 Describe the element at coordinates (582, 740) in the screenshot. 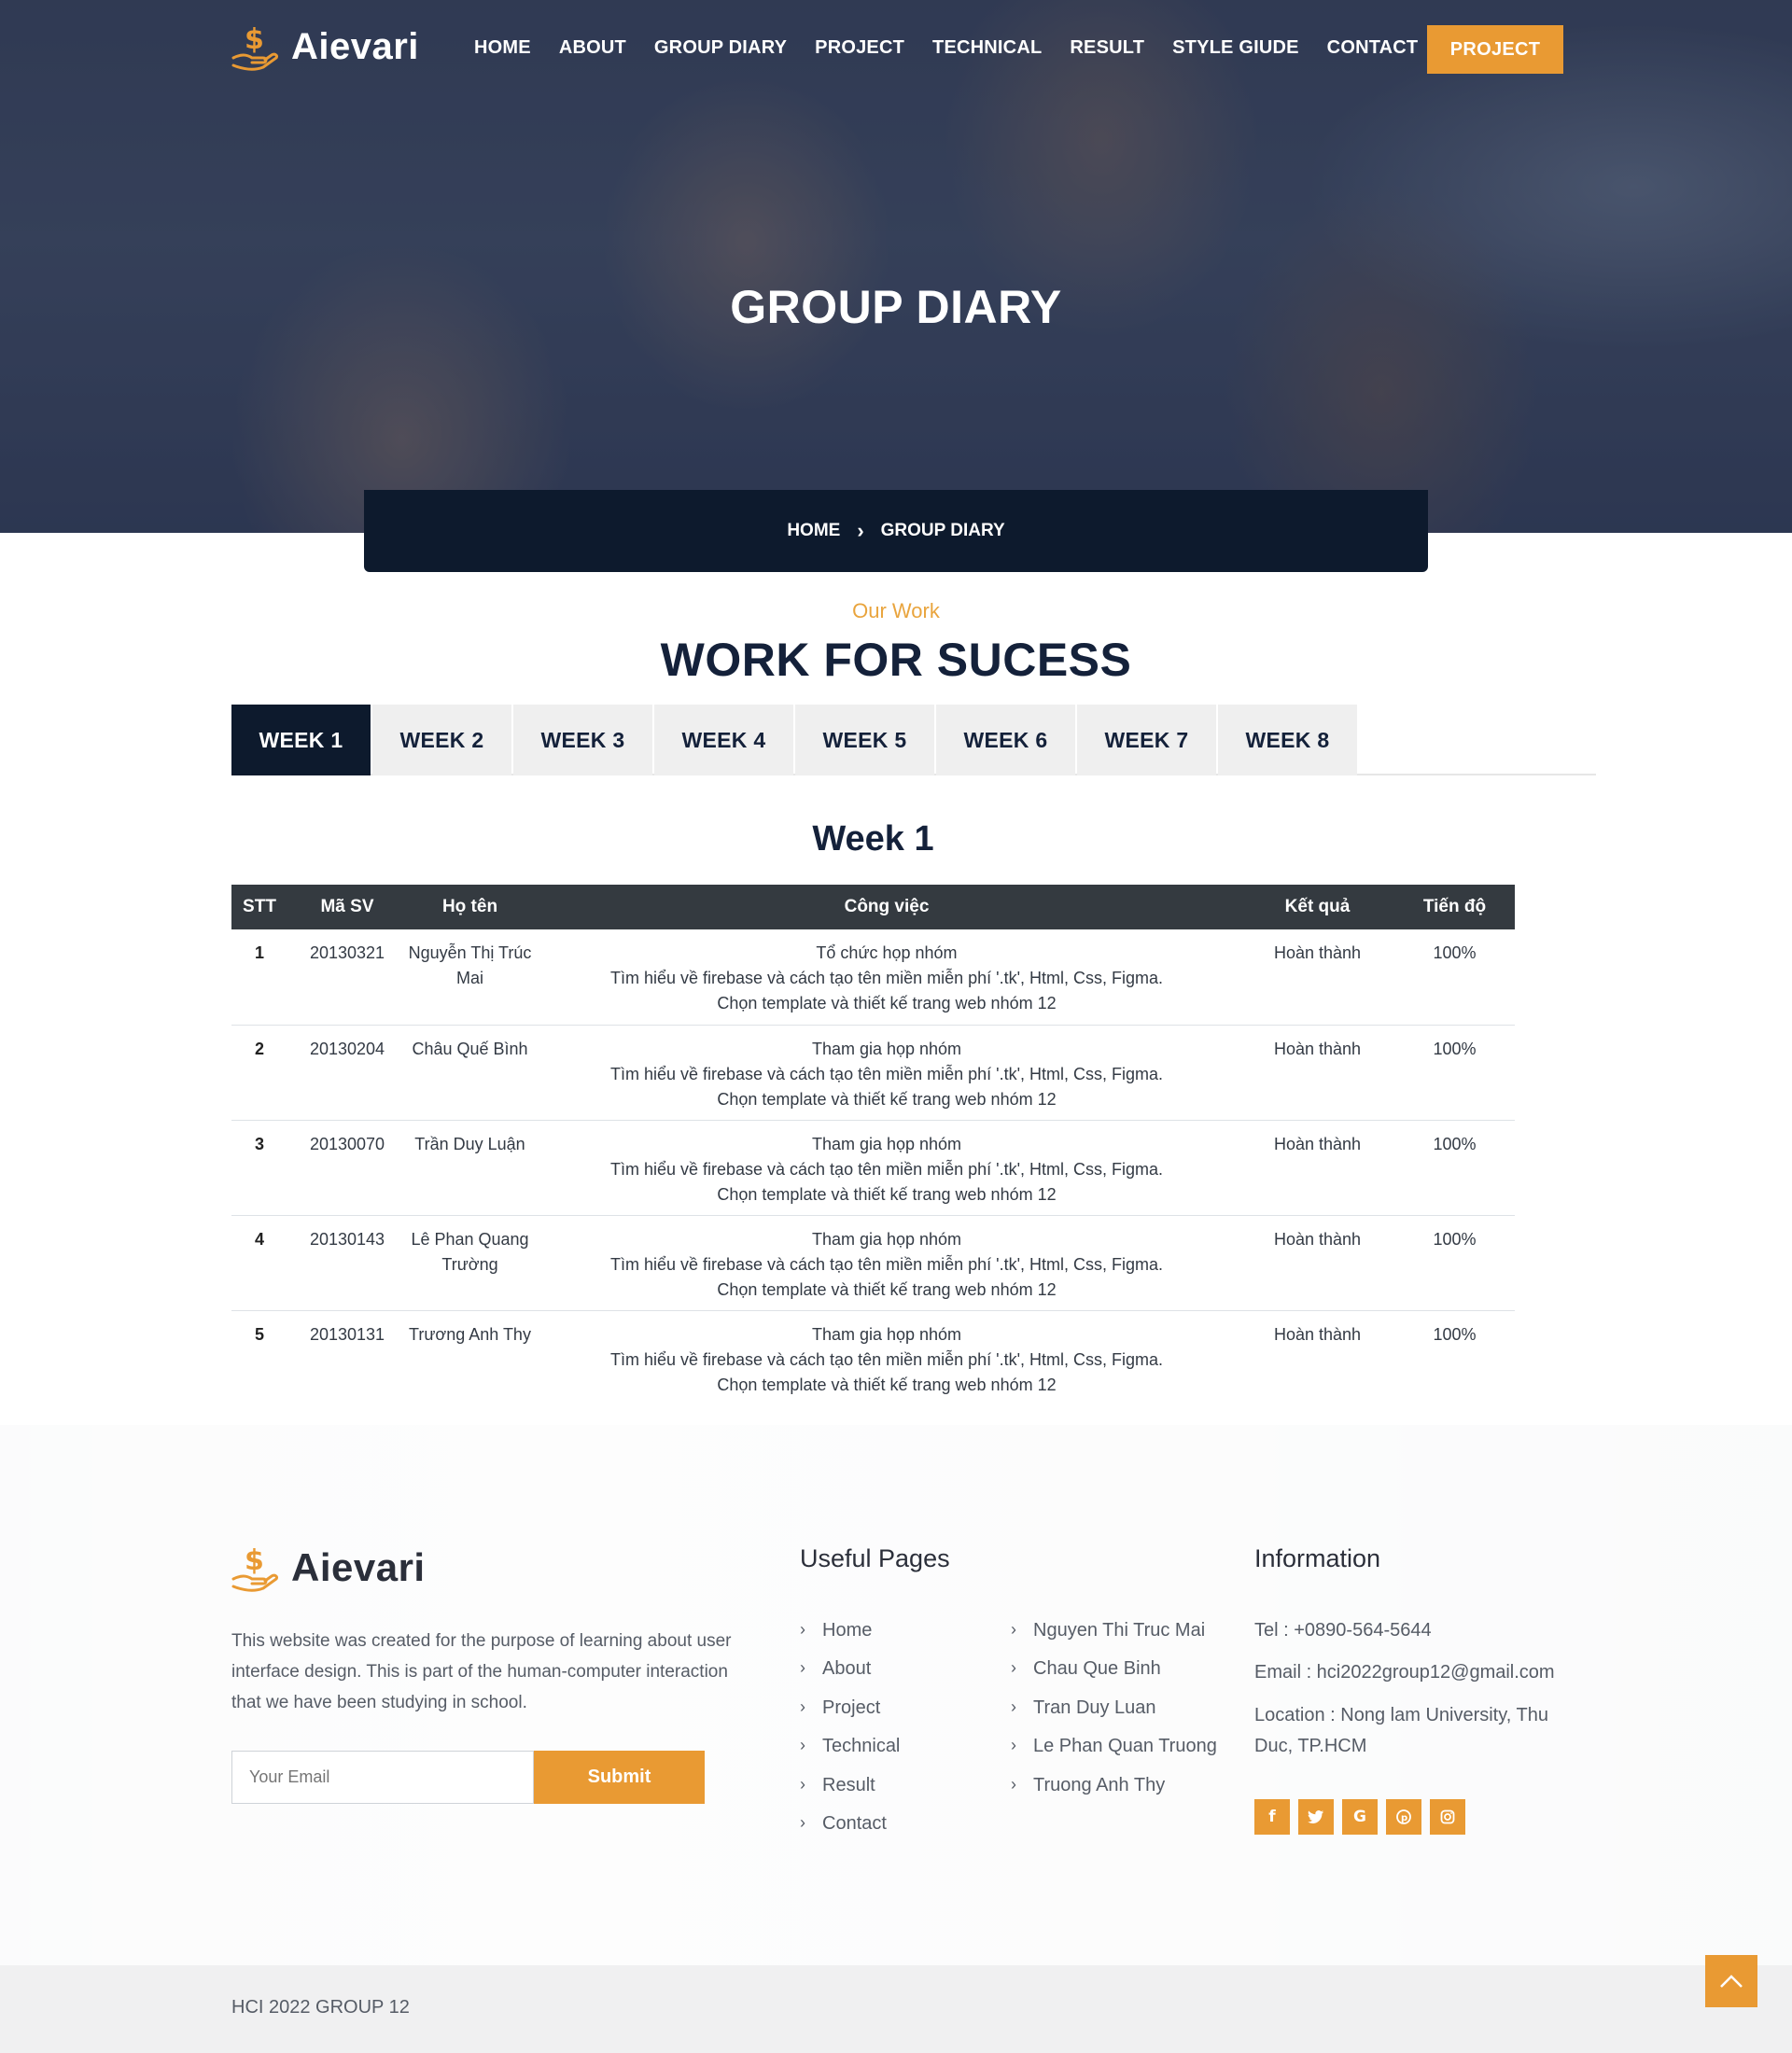

I see `tab-week-3: WEEK 3` at that location.